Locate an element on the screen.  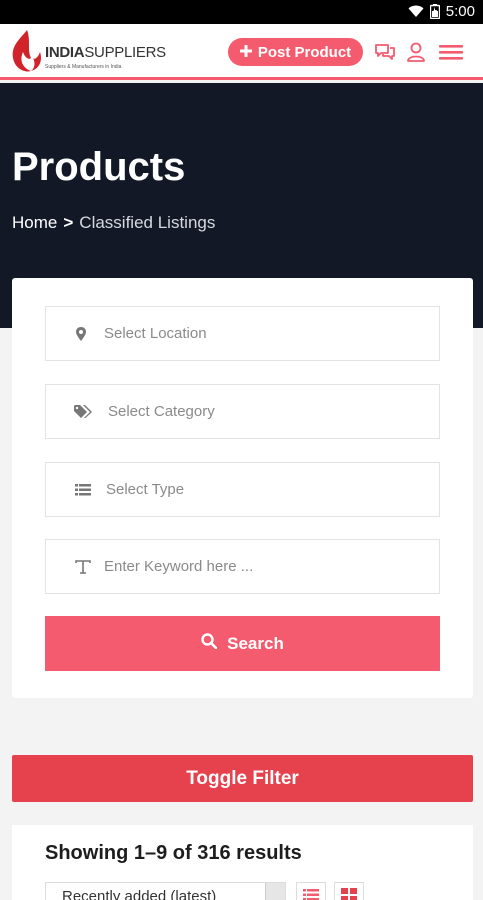
list-icon is located at coordinates (83, 490).